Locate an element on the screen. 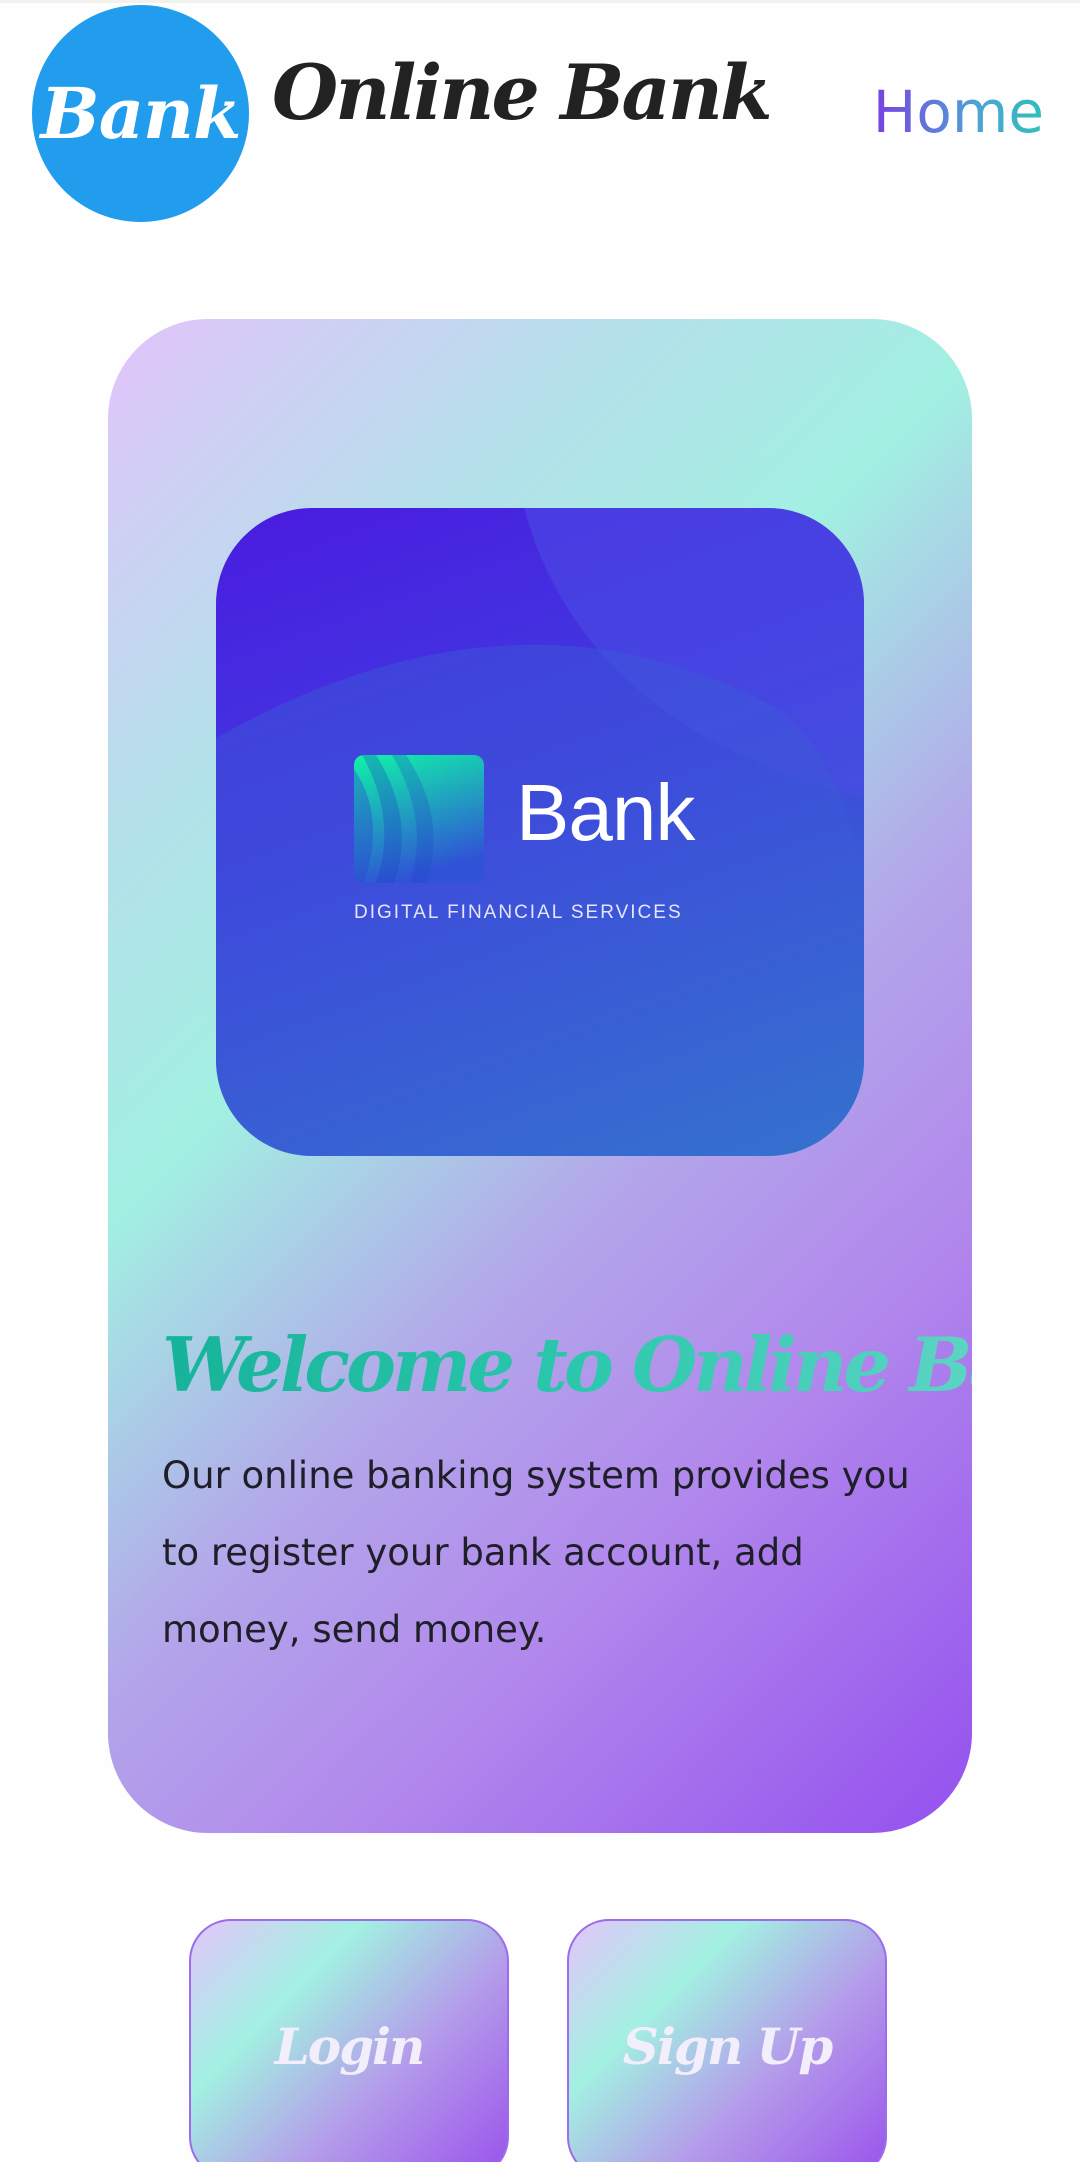  login-button-label: Login is located at coordinates (350, 2046).